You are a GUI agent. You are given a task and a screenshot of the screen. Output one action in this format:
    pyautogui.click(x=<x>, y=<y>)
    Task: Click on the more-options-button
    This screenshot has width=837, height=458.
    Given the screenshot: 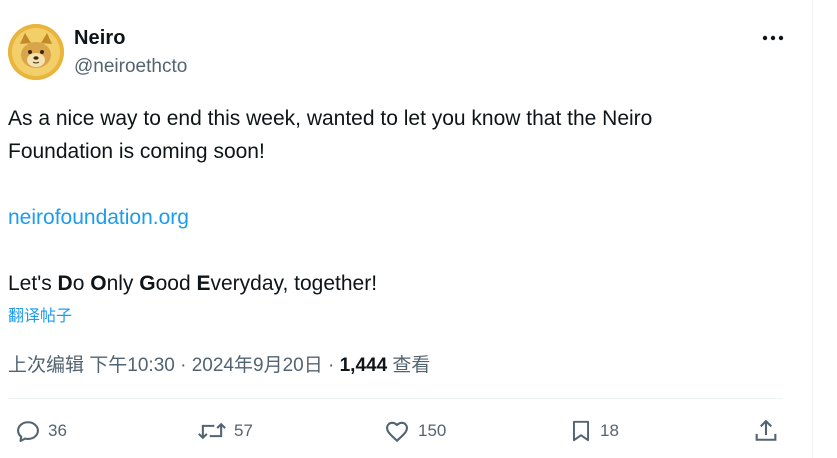 What is the action you would take?
    pyautogui.click(x=773, y=38)
    